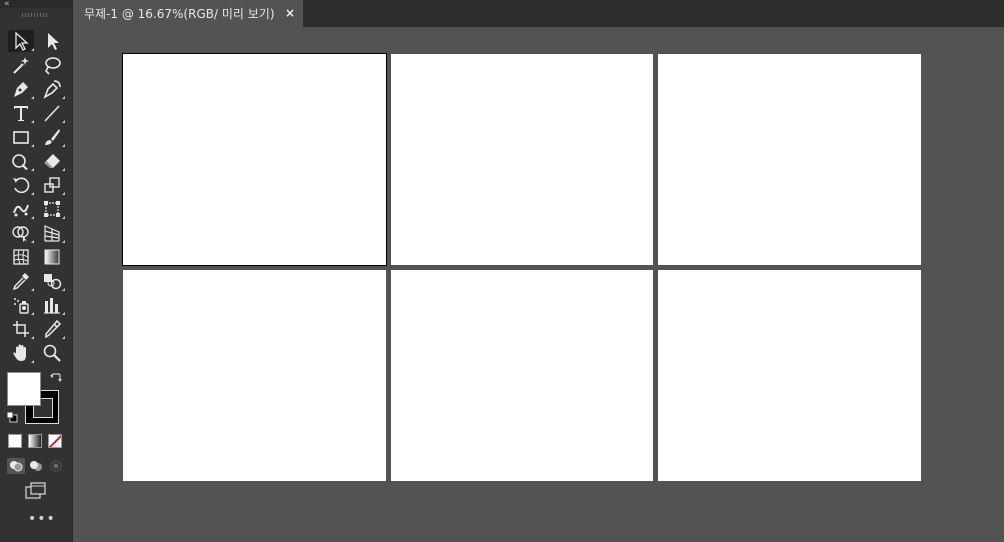 Image resolution: width=1004 pixels, height=542 pixels. I want to click on line-segment-tool-icon, so click(52, 113).